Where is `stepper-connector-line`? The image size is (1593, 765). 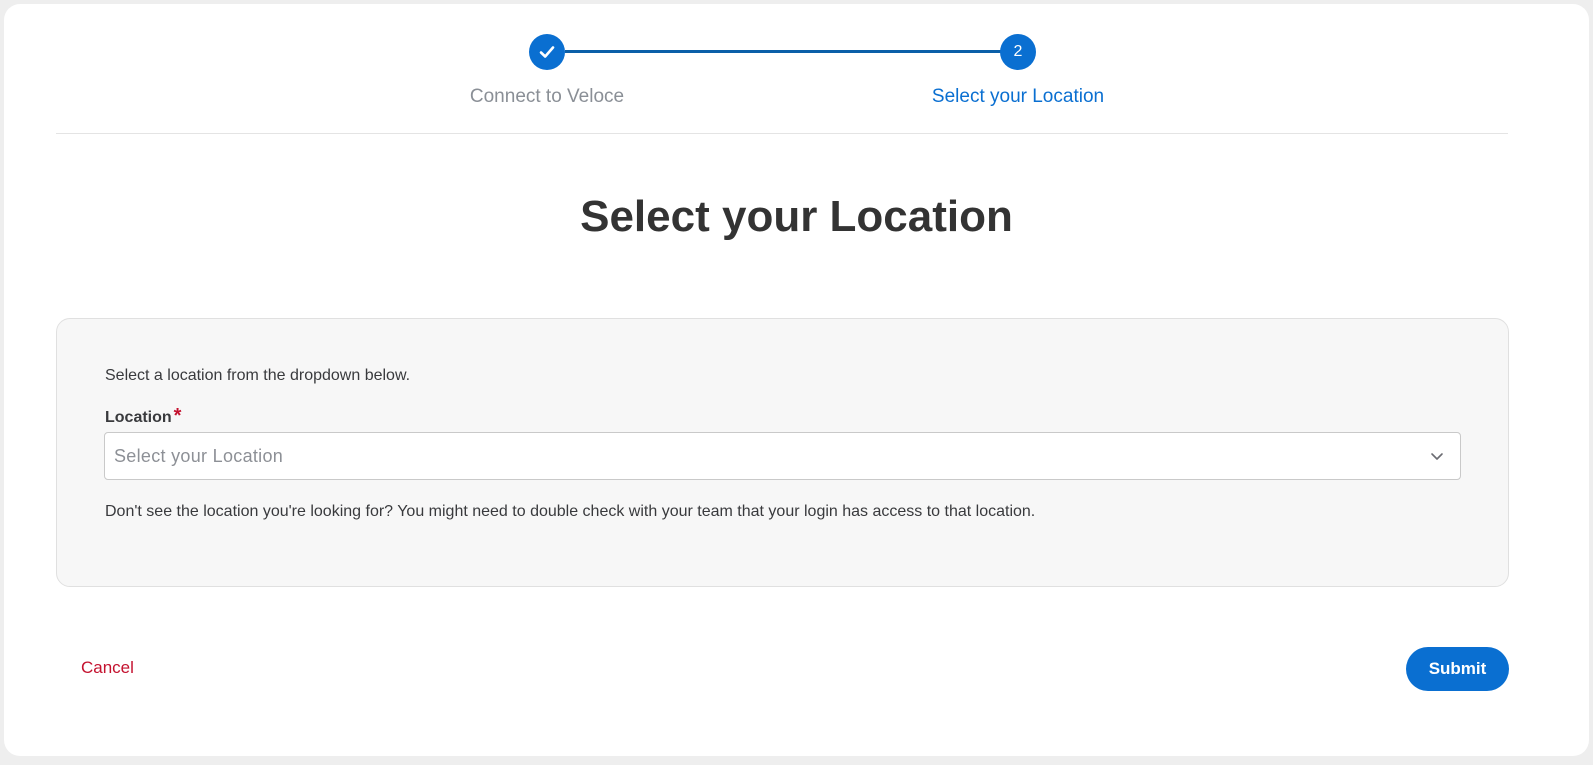 stepper-connector-line is located at coordinates (783, 51).